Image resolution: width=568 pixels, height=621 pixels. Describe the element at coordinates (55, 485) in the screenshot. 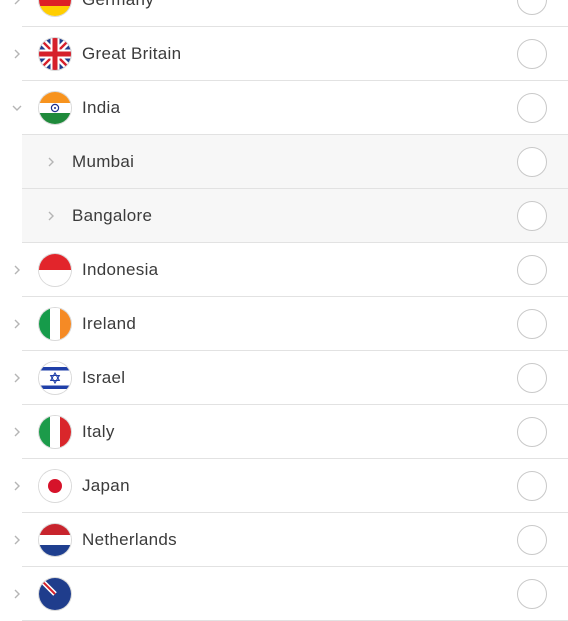

I see `japan-flag-icon` at that location.